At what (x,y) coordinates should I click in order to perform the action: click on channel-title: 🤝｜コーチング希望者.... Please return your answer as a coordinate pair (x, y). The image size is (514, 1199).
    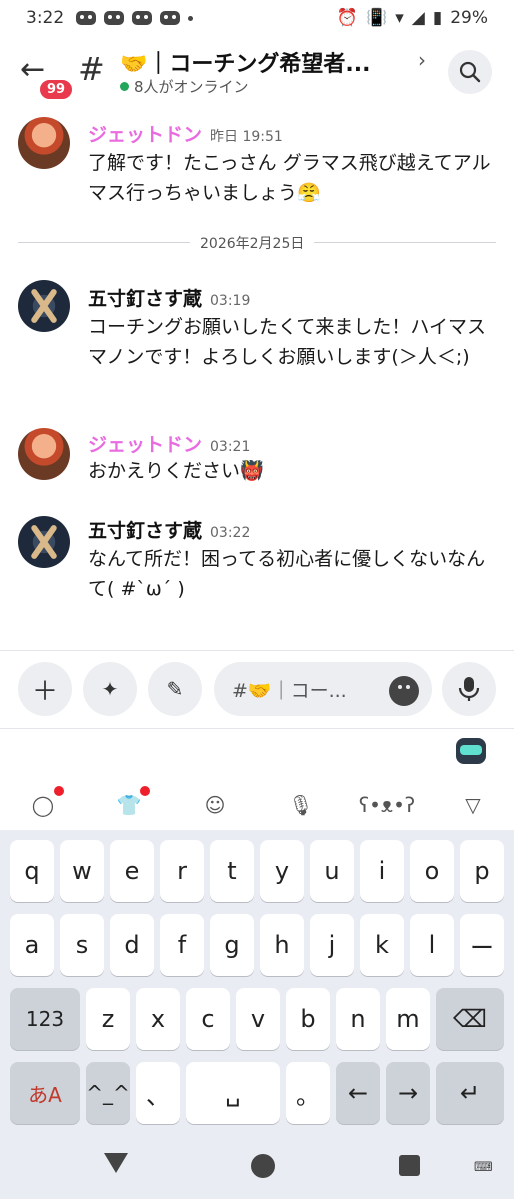
    Looking at the image, I should click on (265, 62).